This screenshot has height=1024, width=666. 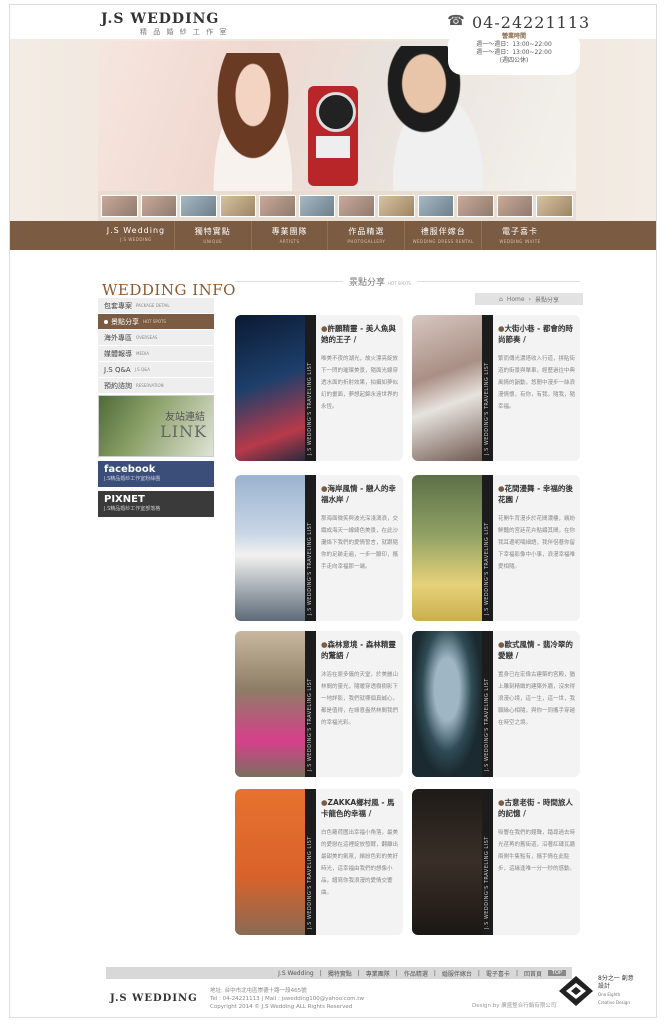 I want to click on footer-link: 電子喜卡, so click(x=498, y=973).